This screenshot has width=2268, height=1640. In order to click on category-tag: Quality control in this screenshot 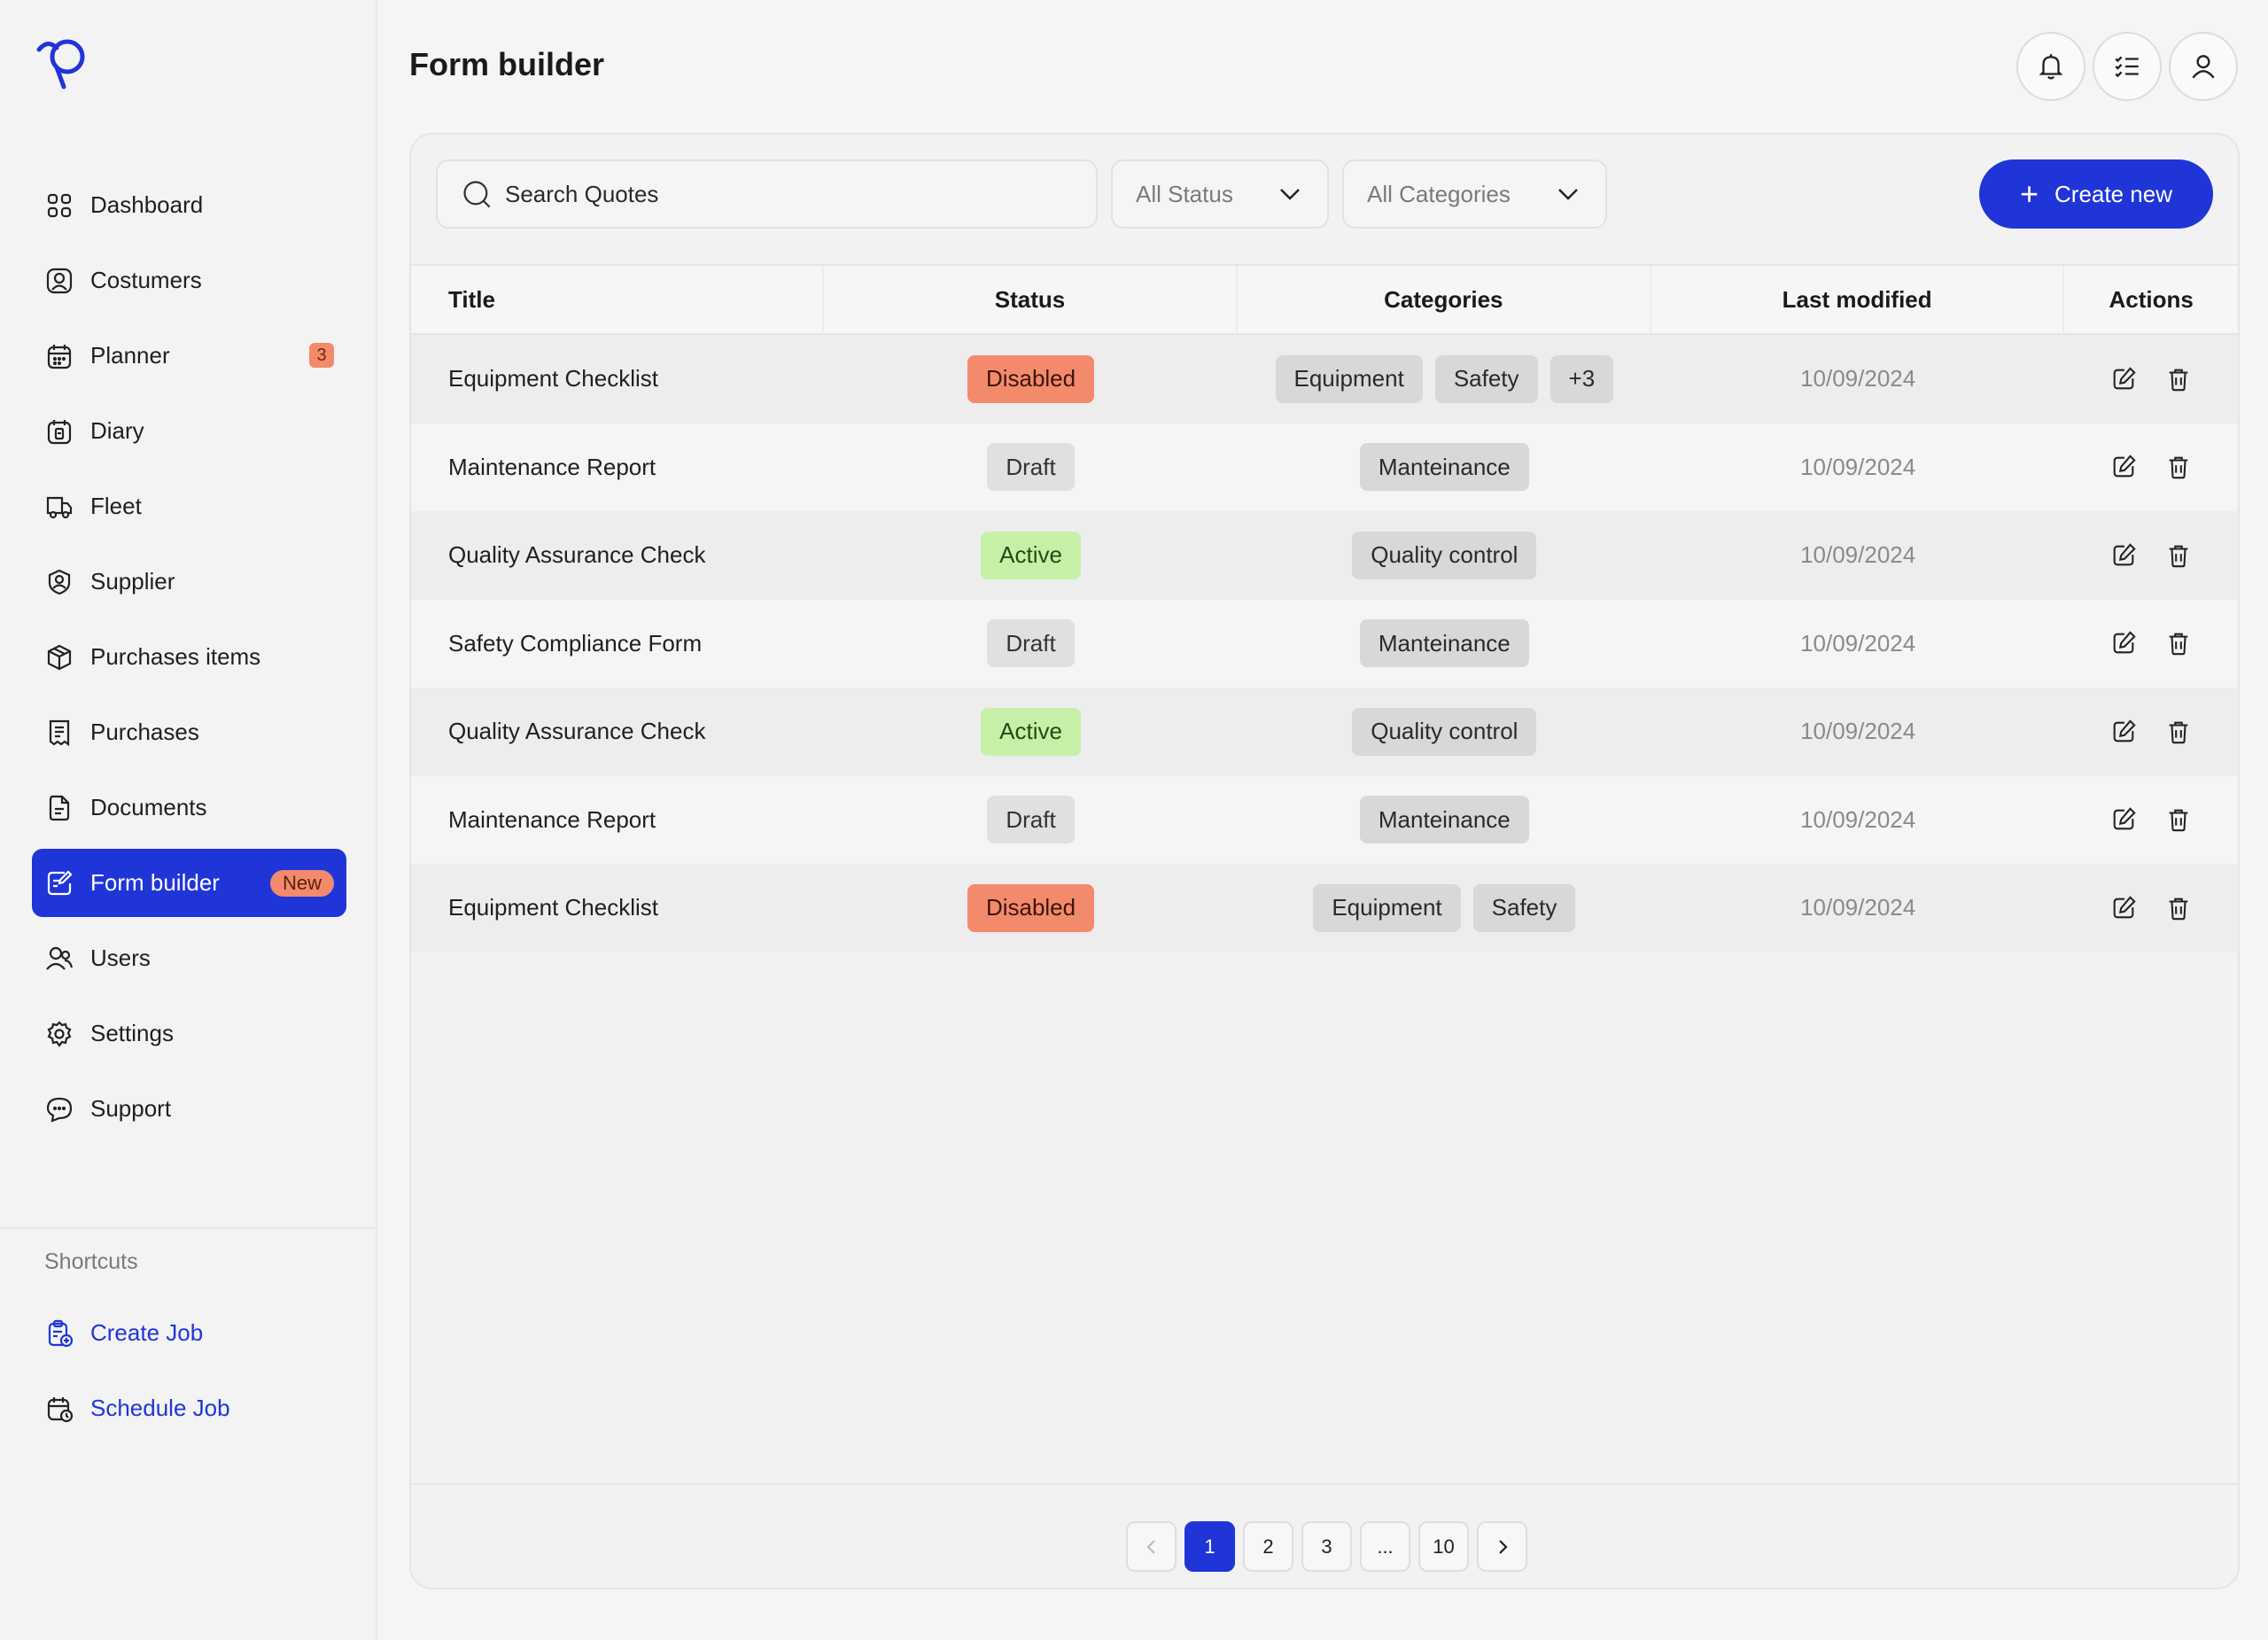, I will do `click(1444, 555)`.